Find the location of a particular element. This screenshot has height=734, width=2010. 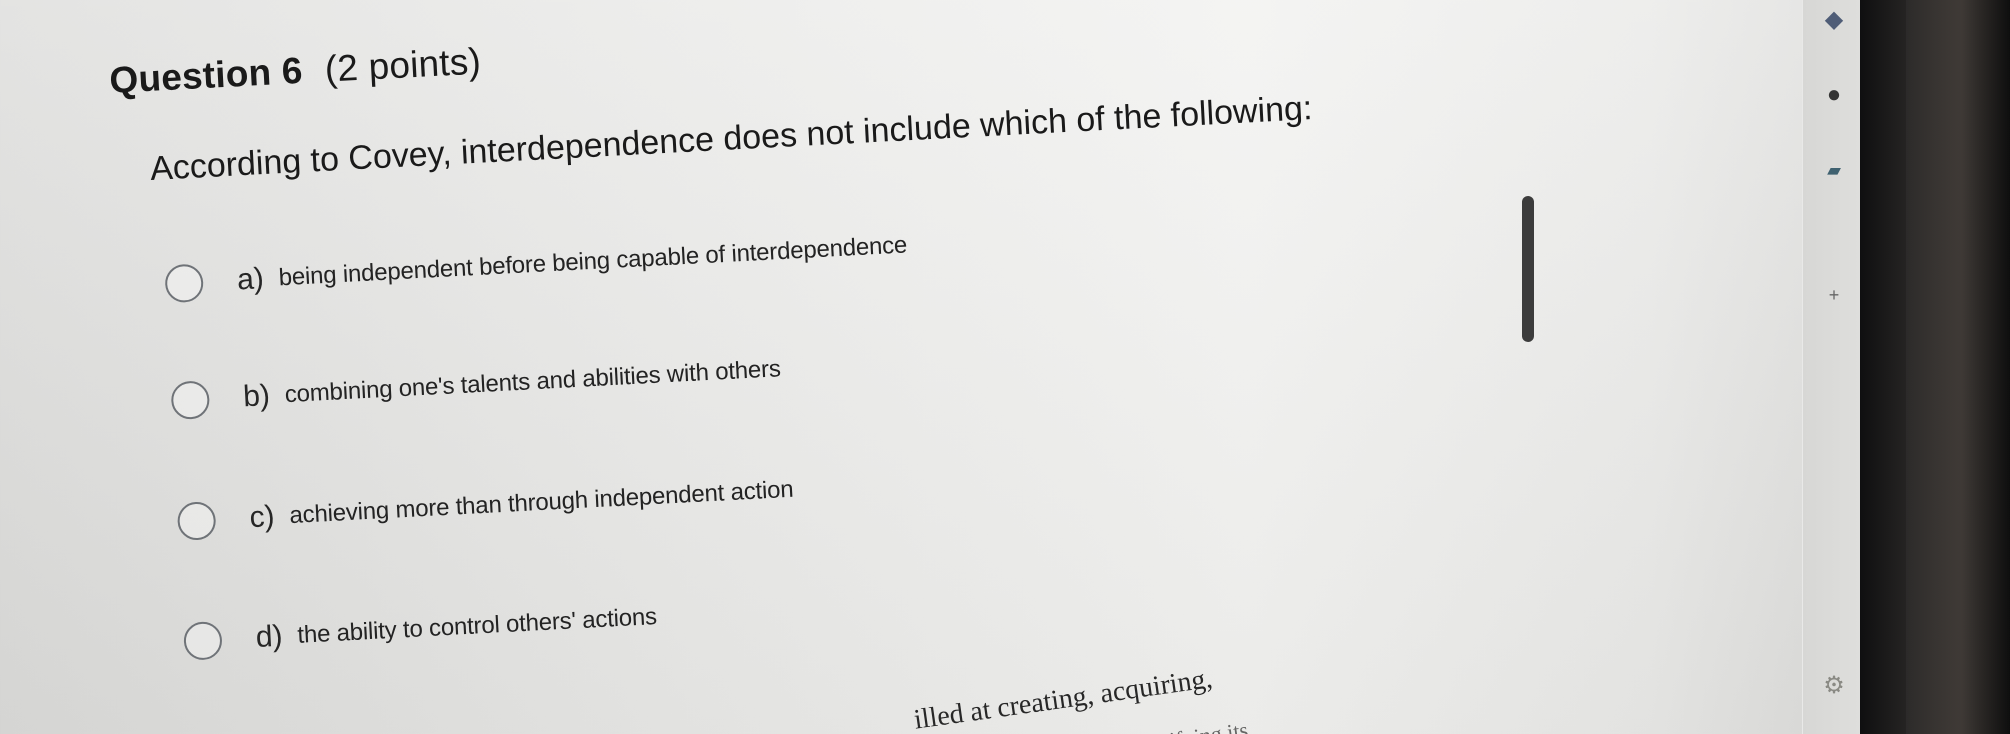

red-app-icon: ● is located at coordinates (1834, 95).